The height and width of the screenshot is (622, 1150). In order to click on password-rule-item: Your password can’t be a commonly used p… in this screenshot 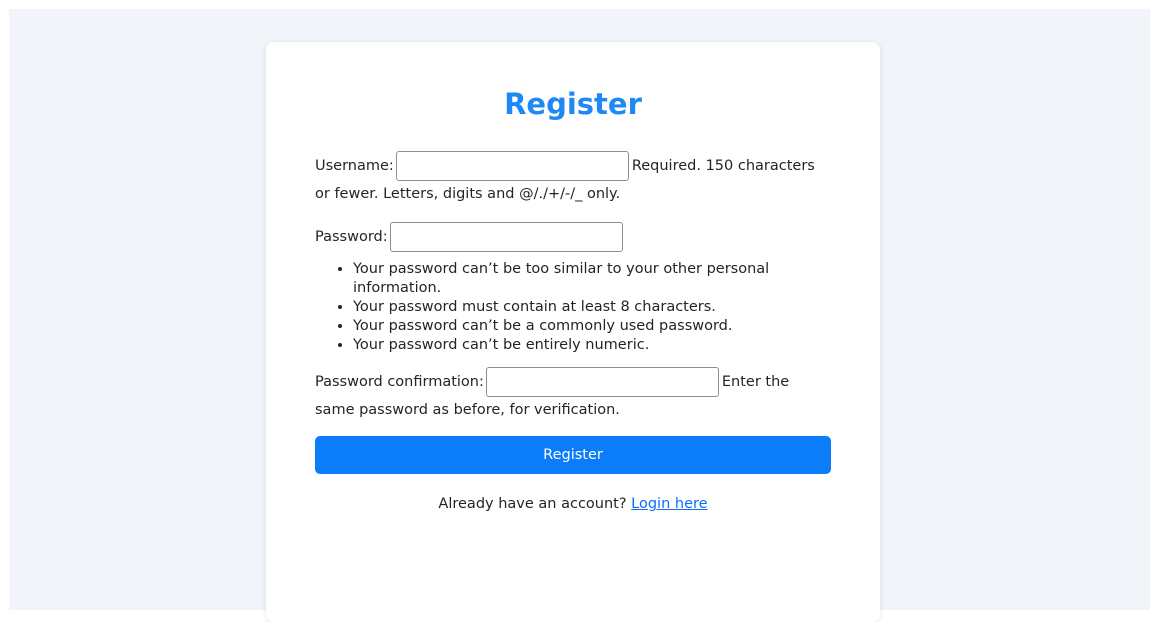, I will do `click(592, 326)`.